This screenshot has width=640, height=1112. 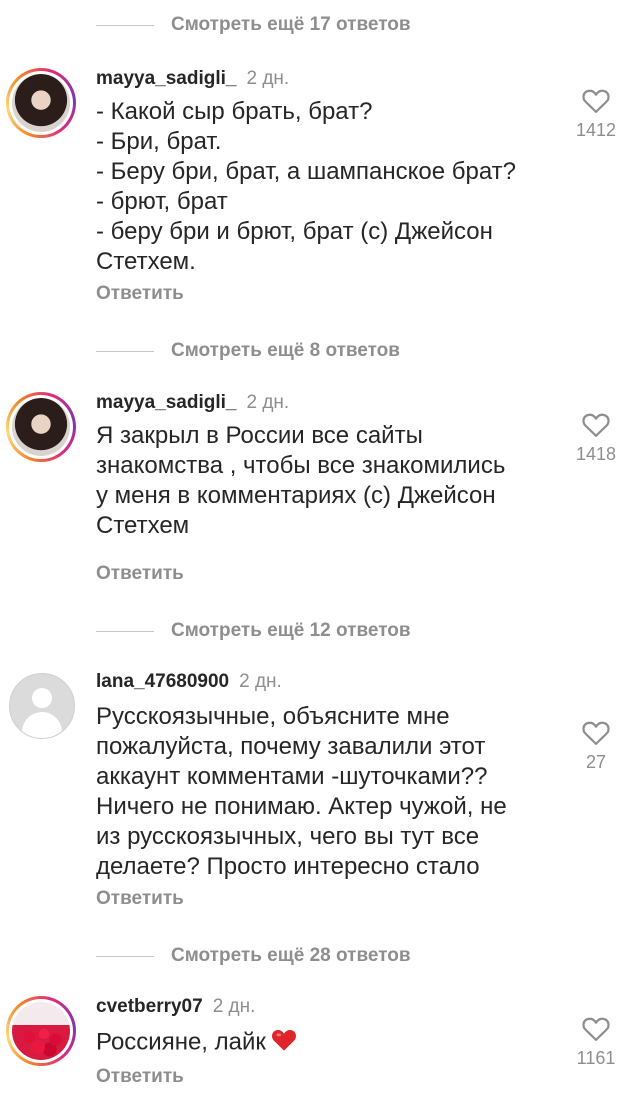 I want to click on like-count: 27, so click(x=596, y=762).